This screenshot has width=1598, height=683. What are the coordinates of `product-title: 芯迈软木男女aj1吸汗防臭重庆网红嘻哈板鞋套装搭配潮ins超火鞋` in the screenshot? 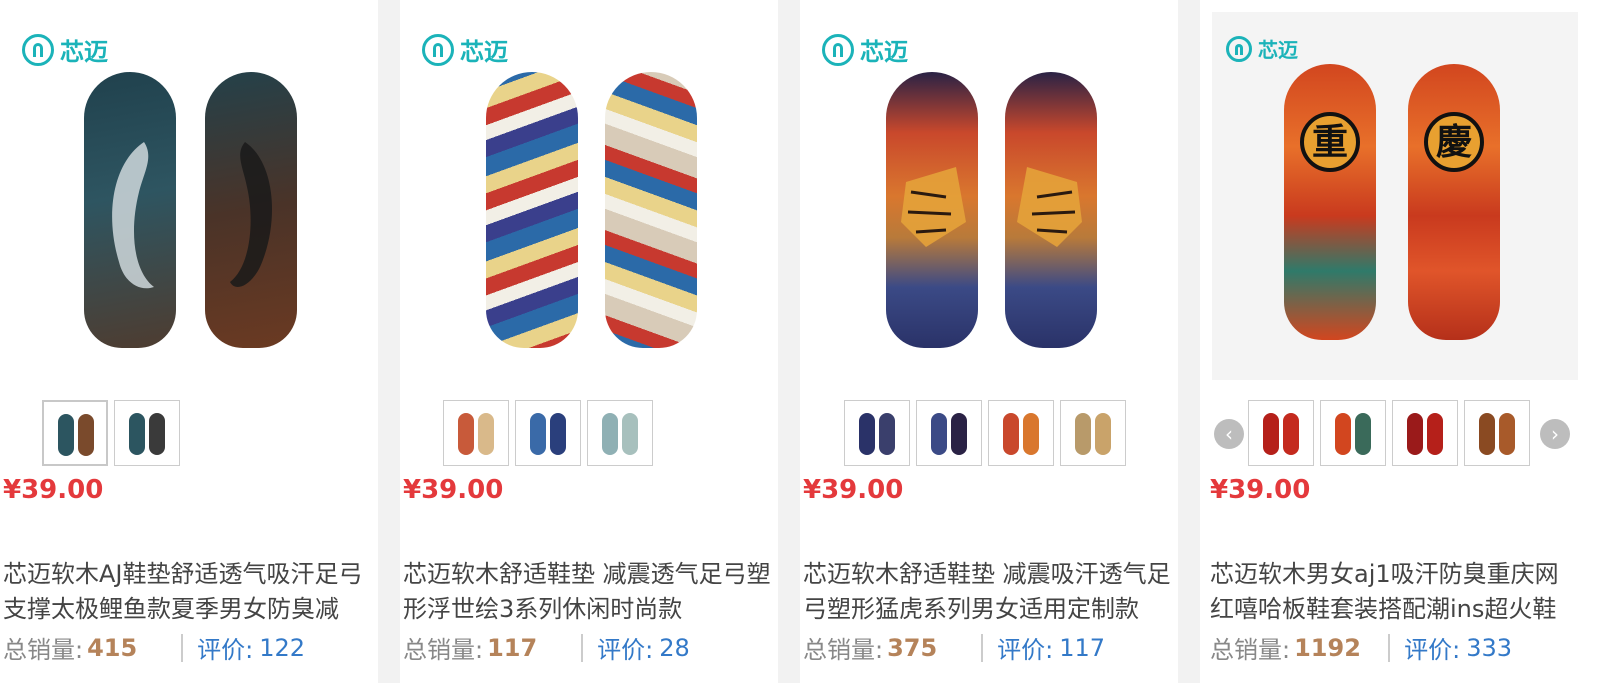 It's located at (1395, 592).